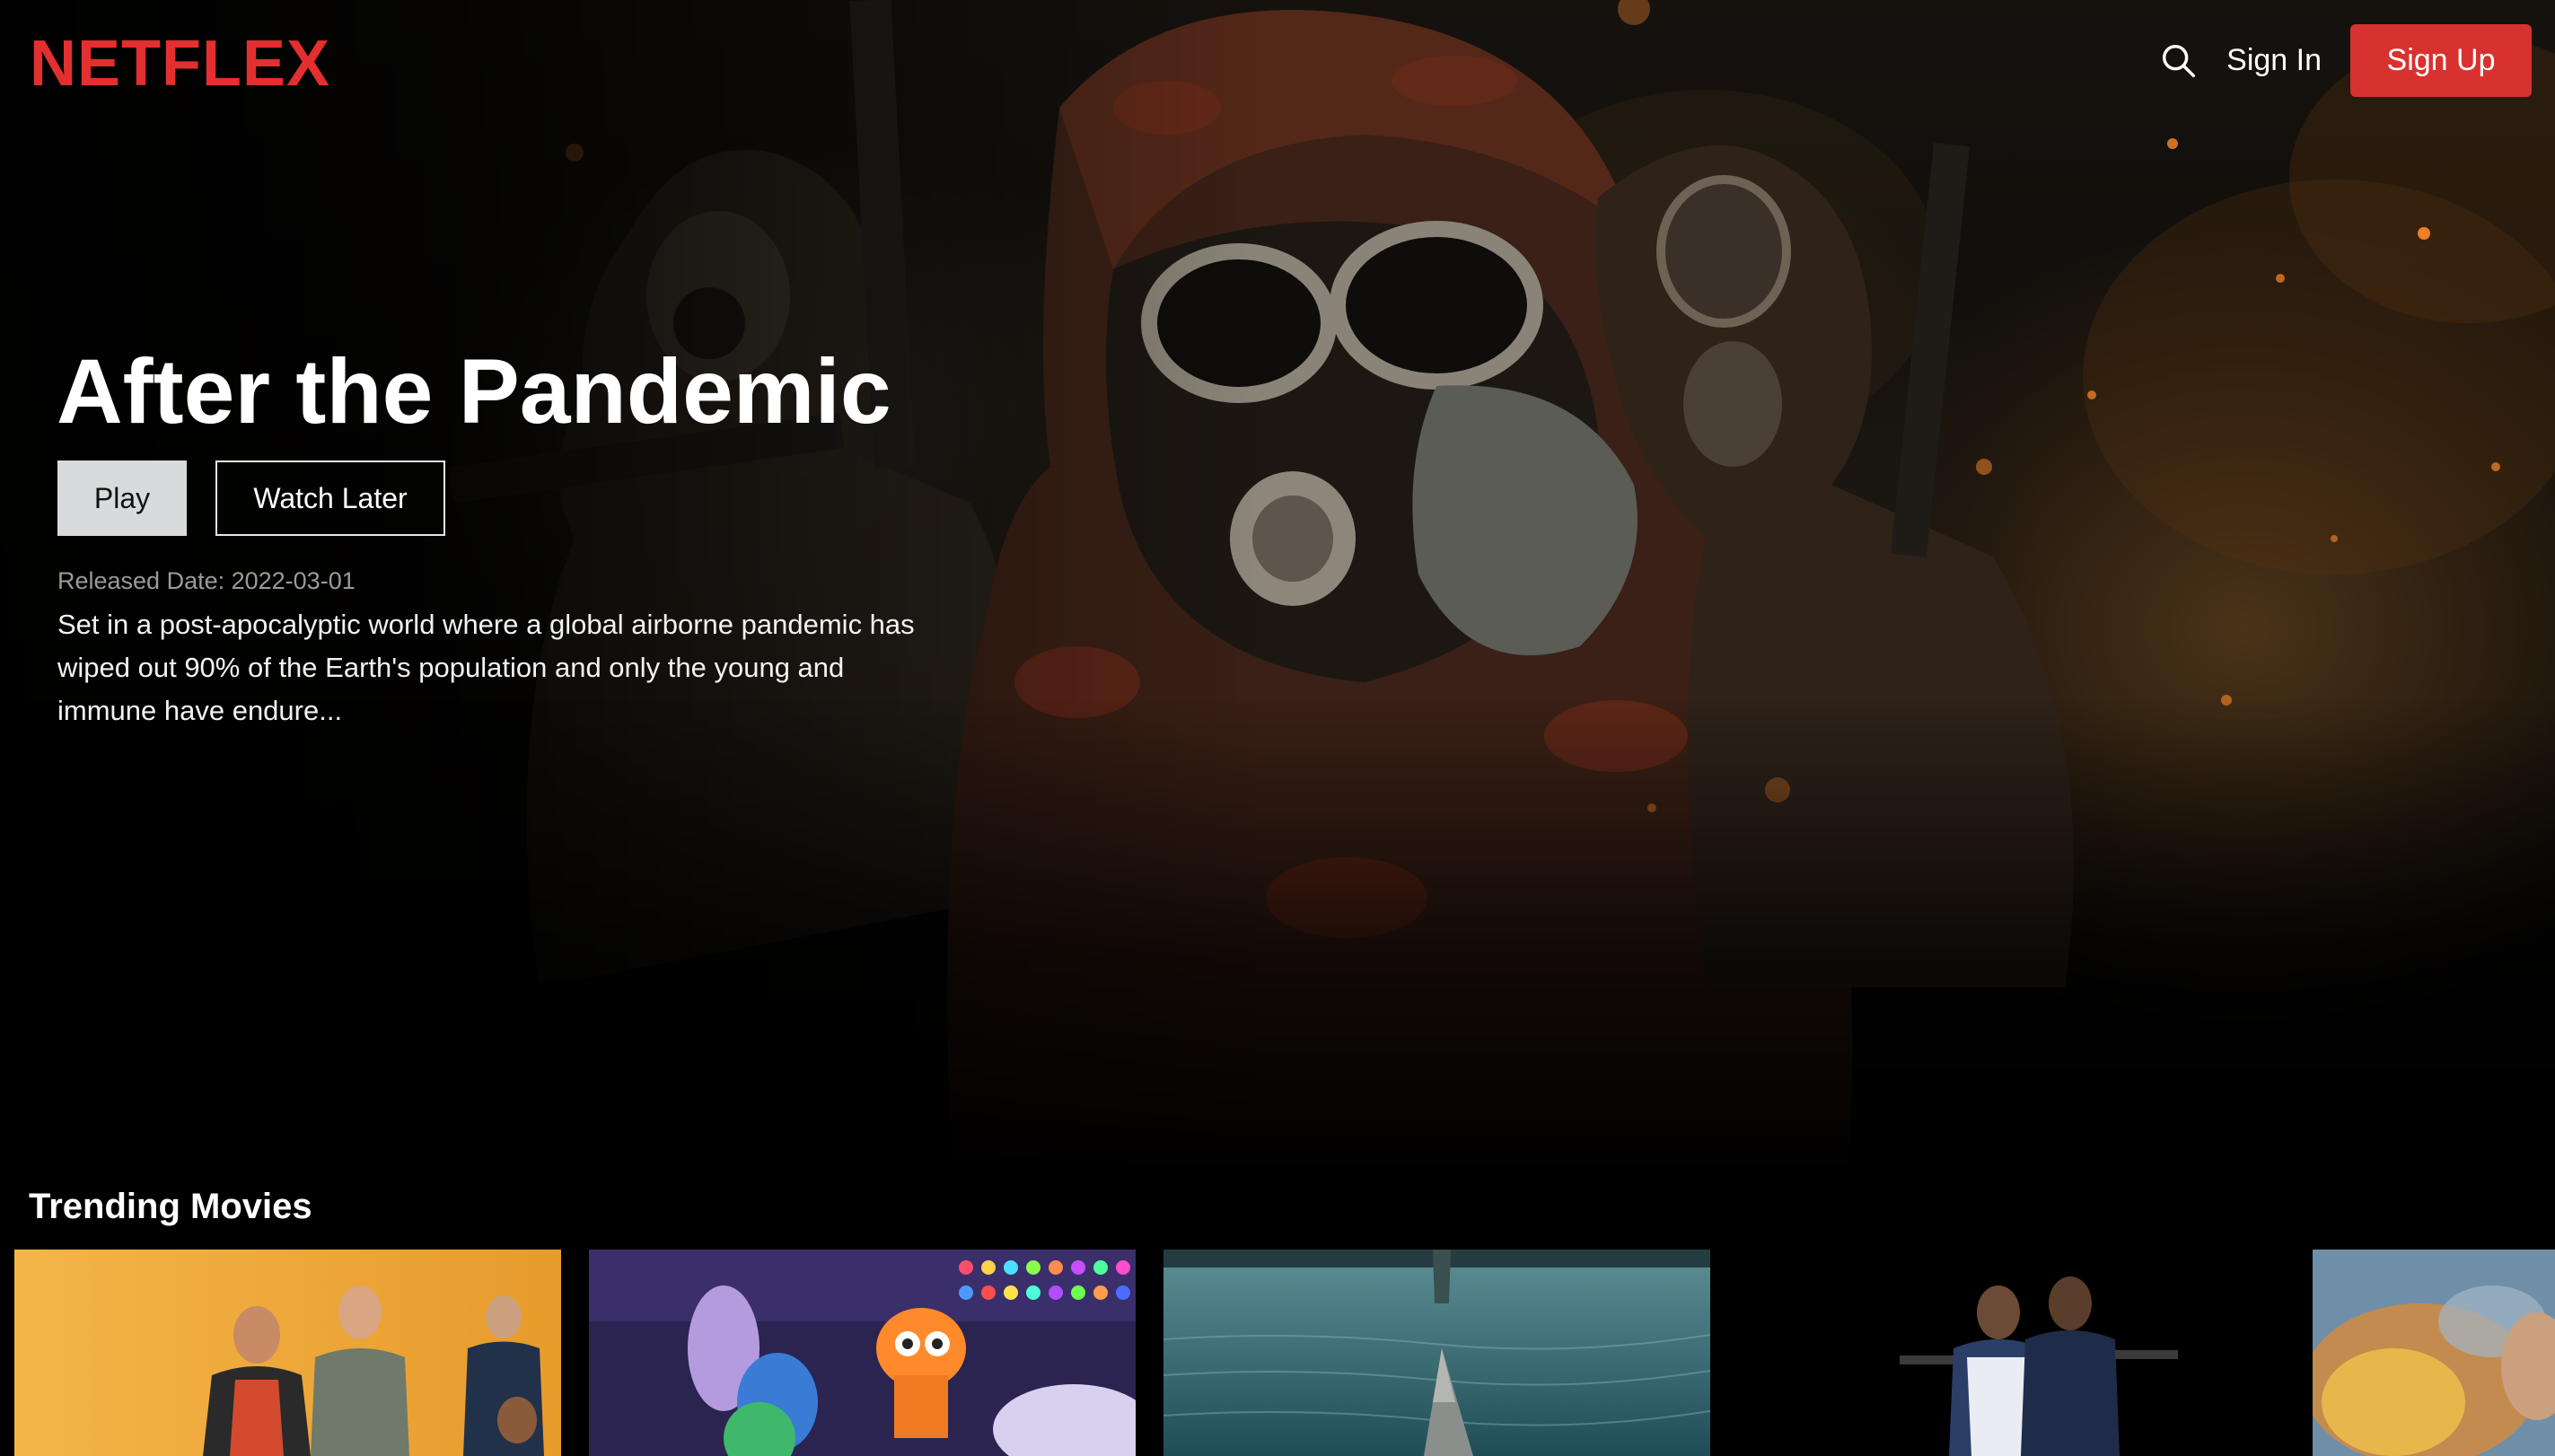 The height and width of the screenshot is (1456, 2555). Describe the element at coordinates (122, 498) in the screenshot. I see `play-button: Play` at that location.